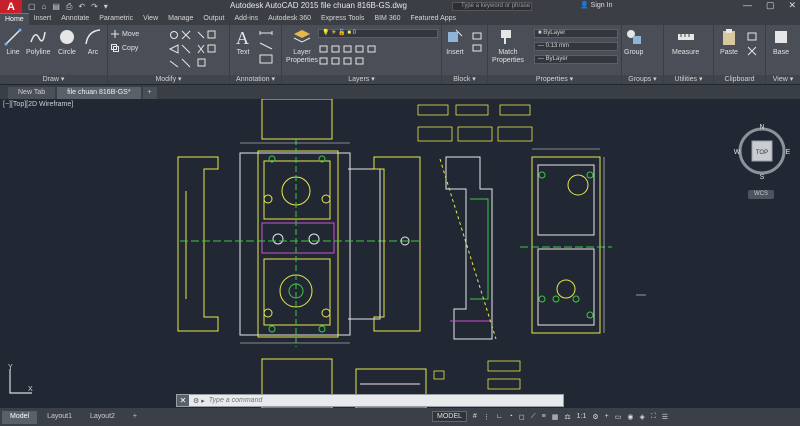 The width and height of the screenshot is (800, 426). What do you see at coordinates (54, 54) in the screenshot?
I see `draw-panel: Line Polyline Circle Arc Draw ▾` at bounding box center [54, 54].